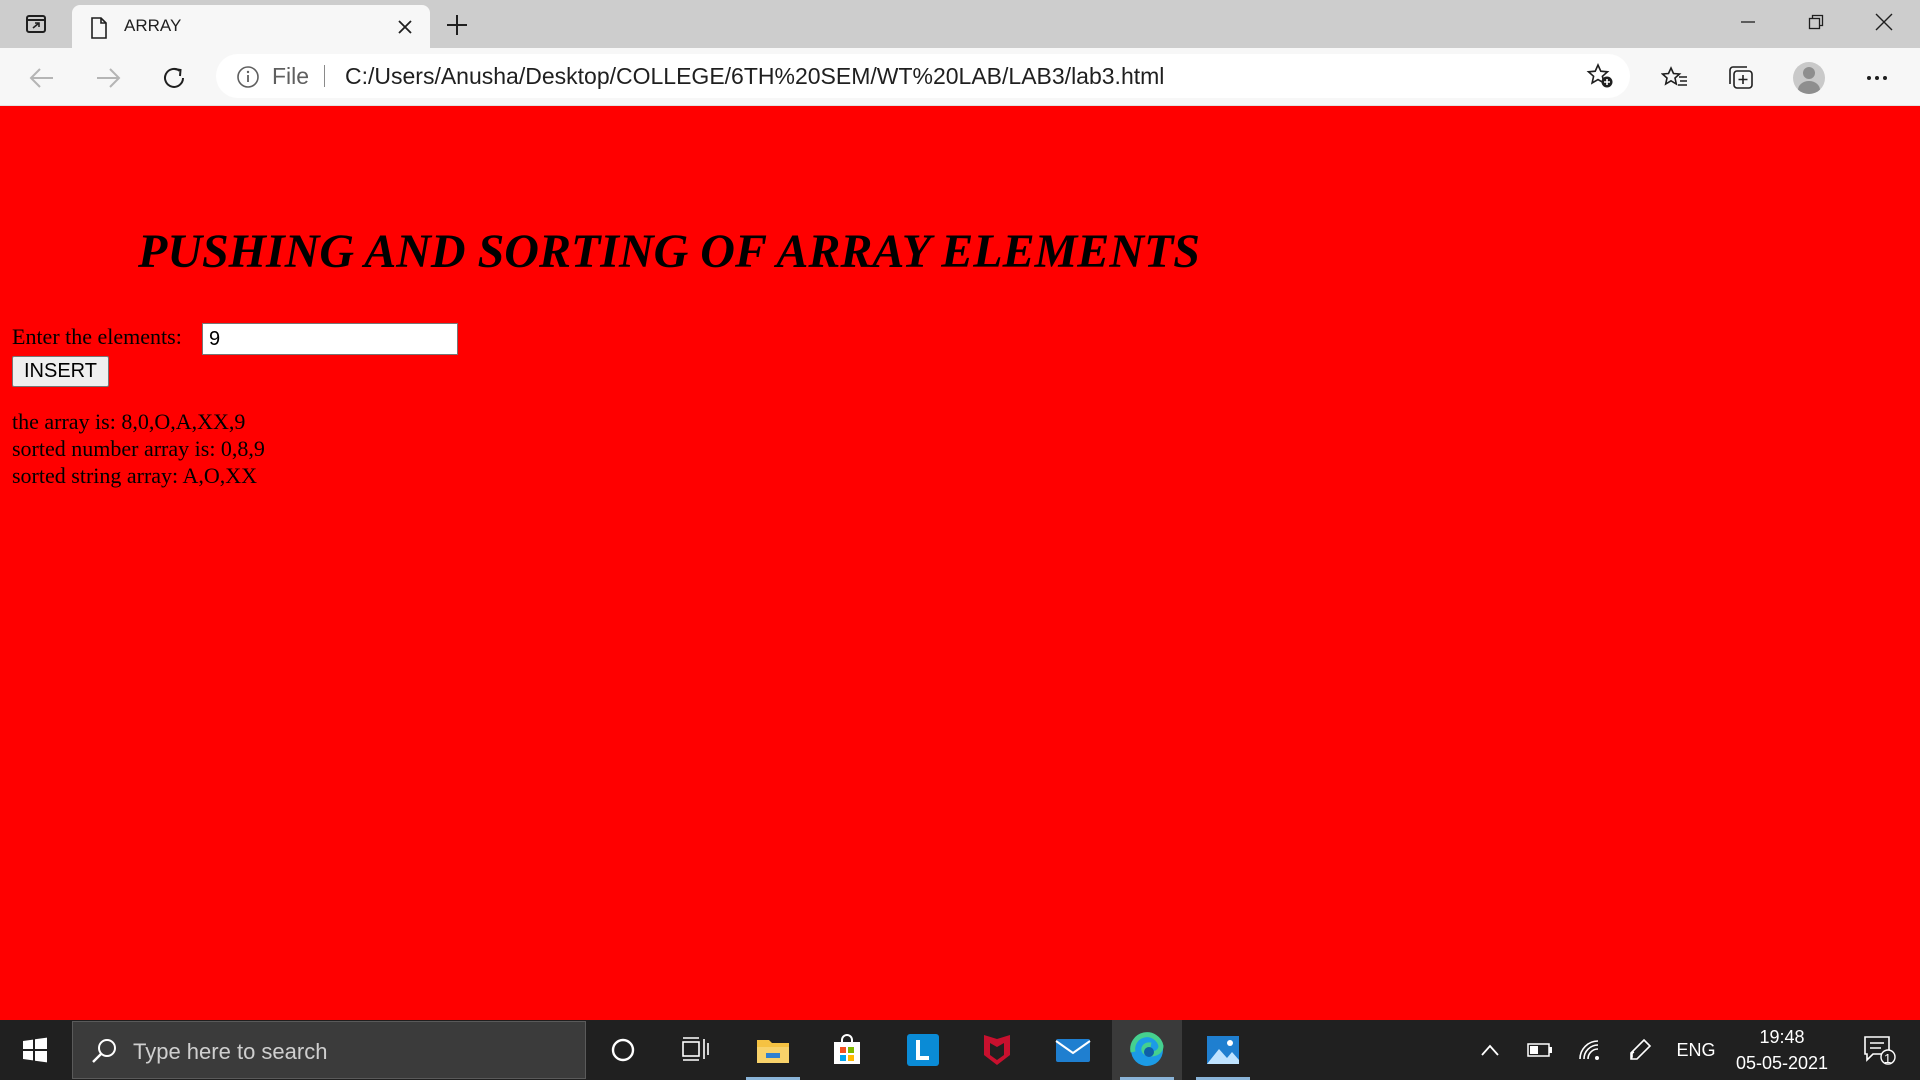  What do you see at coordinates (129, 421) in the screenshot?
I see `array-output: the array is: 8,0,O,A,XX,9` at bounding box center [129, 421].